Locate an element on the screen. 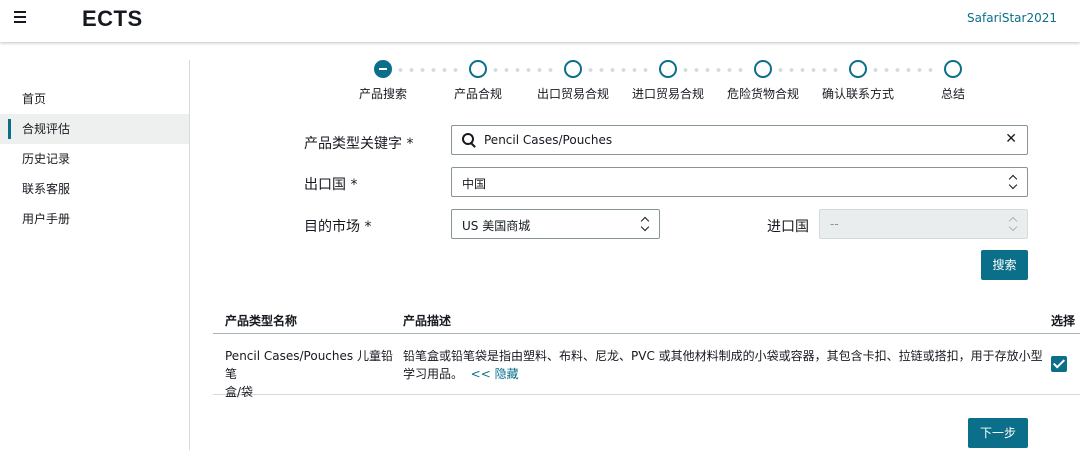 This screenshot has height=456, width=1080. step-label: 产品搜索 is located at coordinates (382, 94).